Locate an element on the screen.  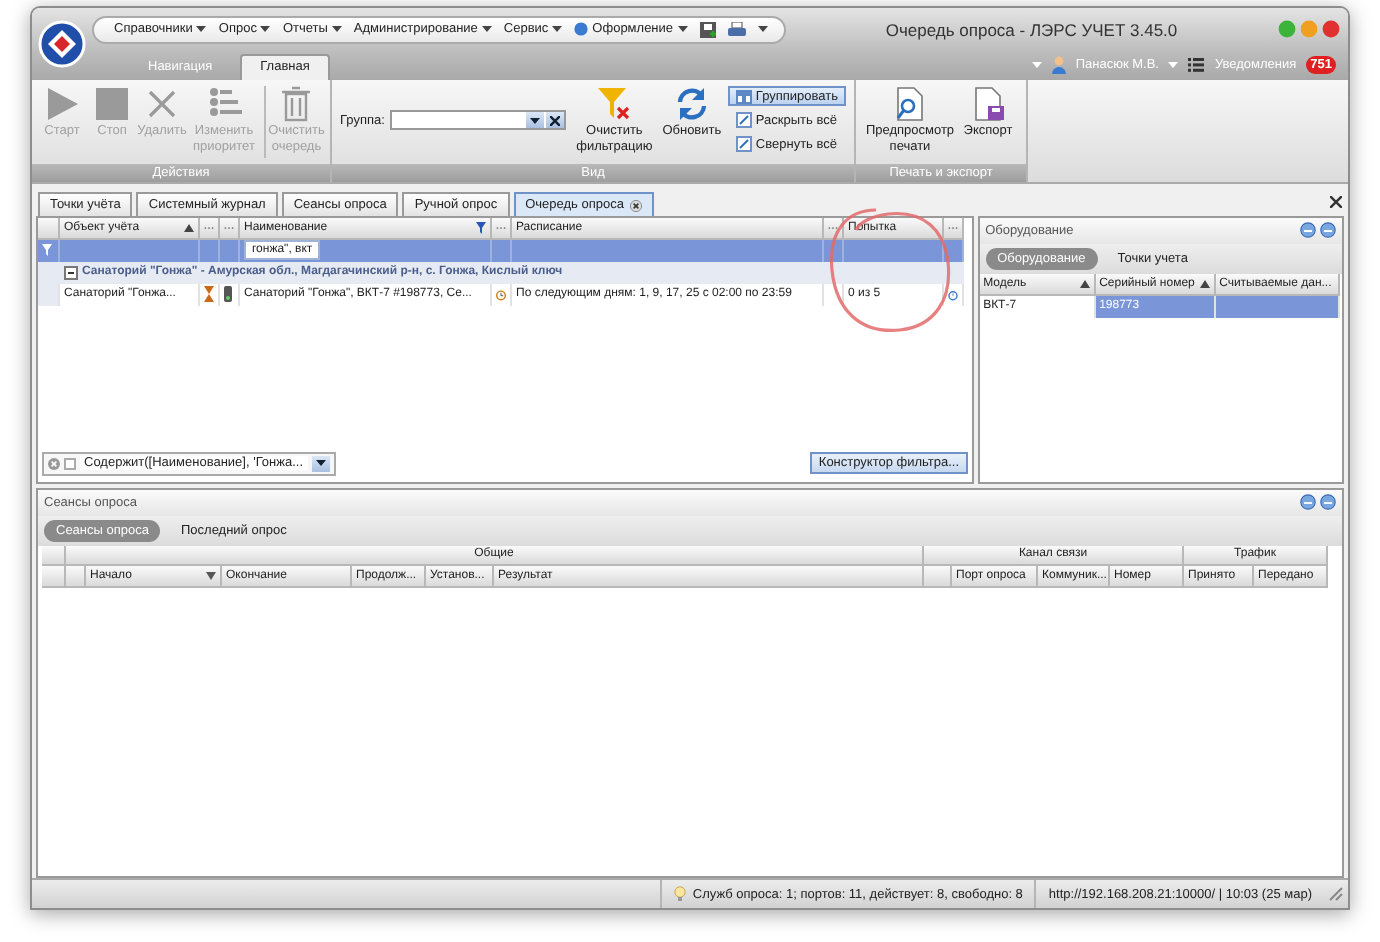
play-icon is located at coordinates (62, 104).